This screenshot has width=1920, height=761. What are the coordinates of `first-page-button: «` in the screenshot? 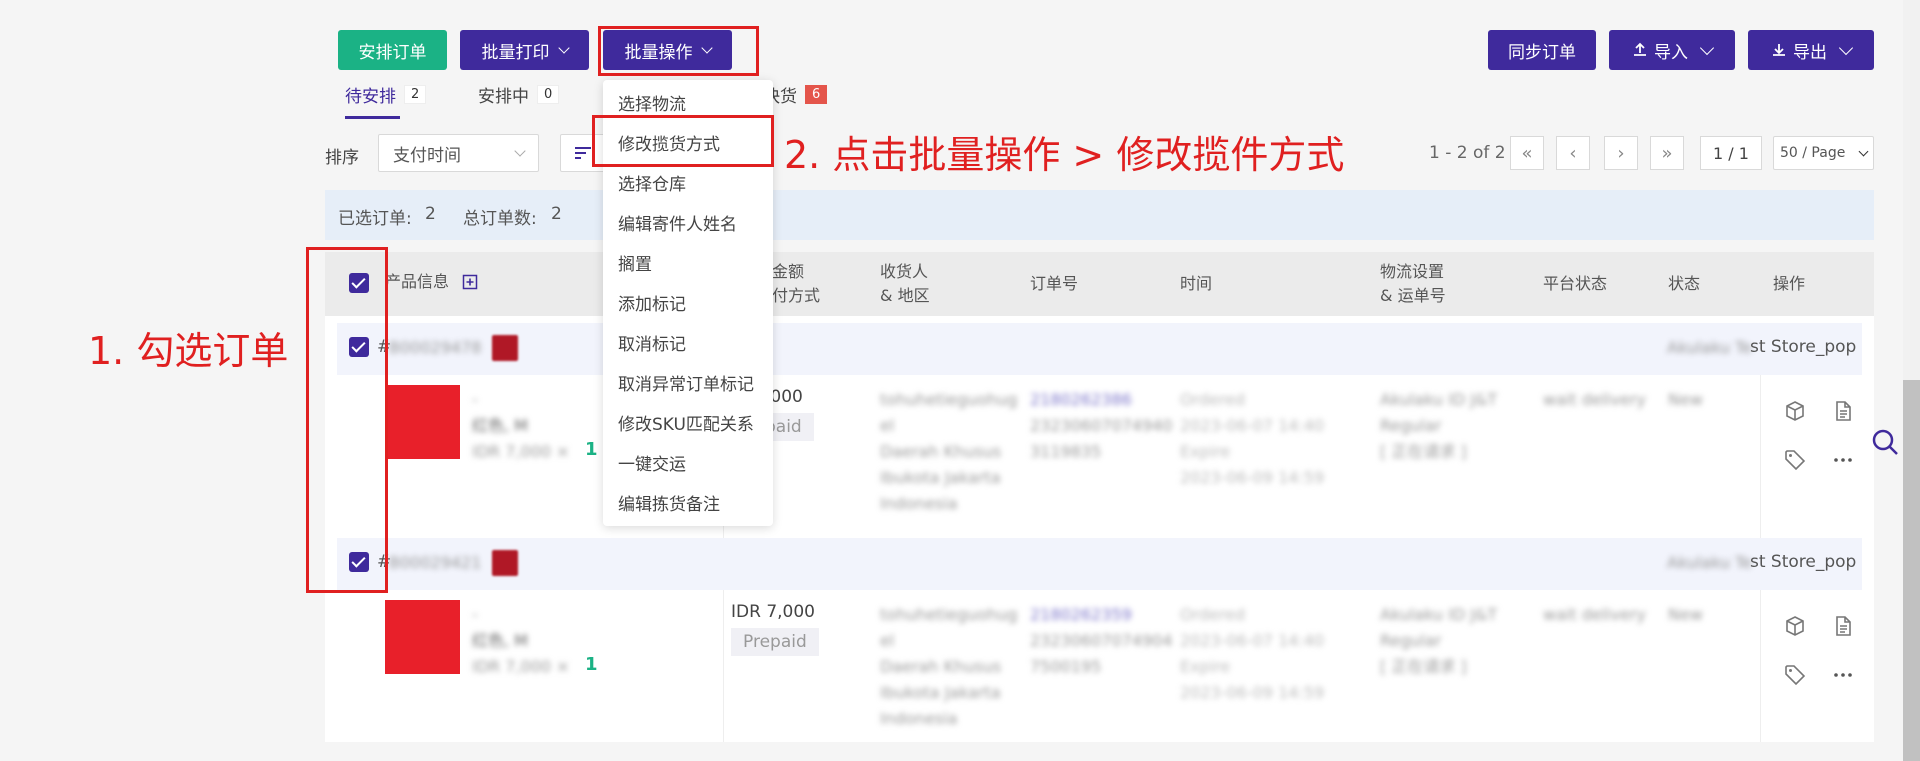 It's located at (1527, 153).